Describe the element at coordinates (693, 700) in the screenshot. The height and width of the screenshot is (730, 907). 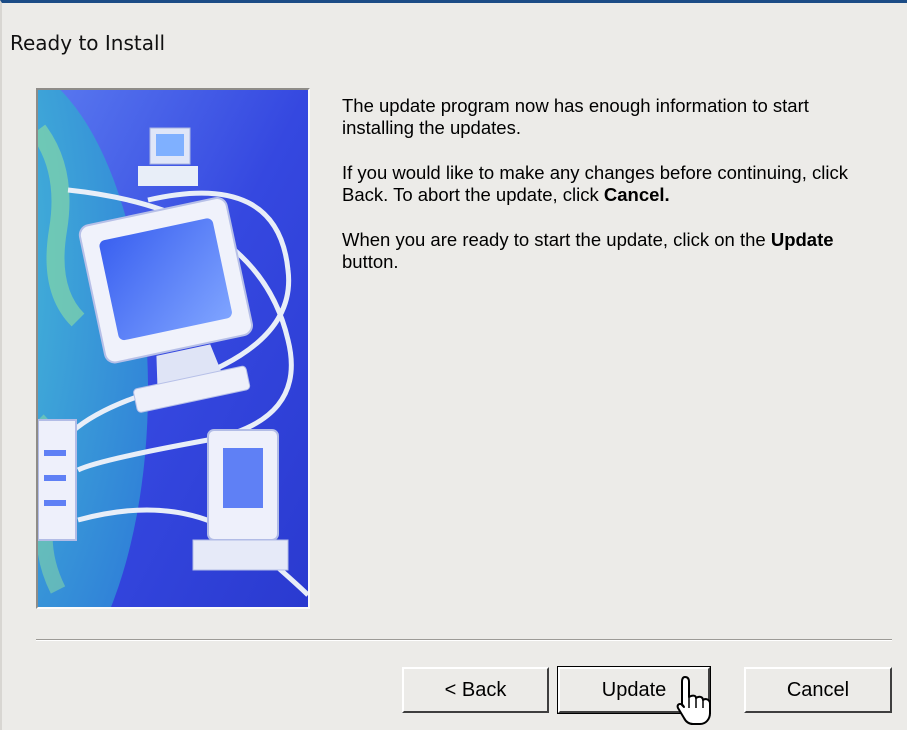
I see `hand-cursor-icon` at that location.